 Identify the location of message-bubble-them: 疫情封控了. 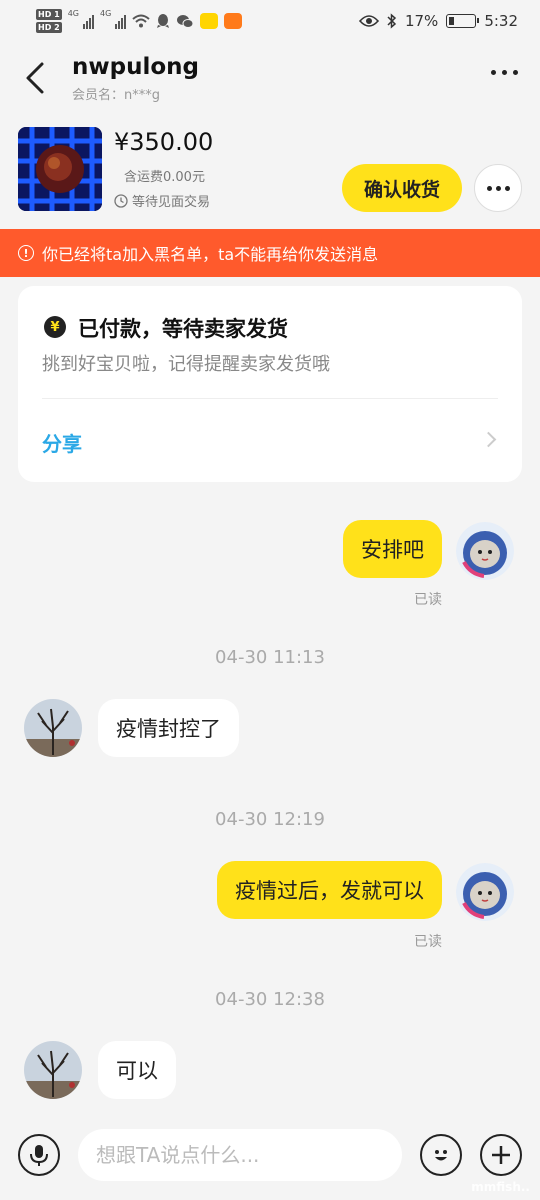
(168, 728).